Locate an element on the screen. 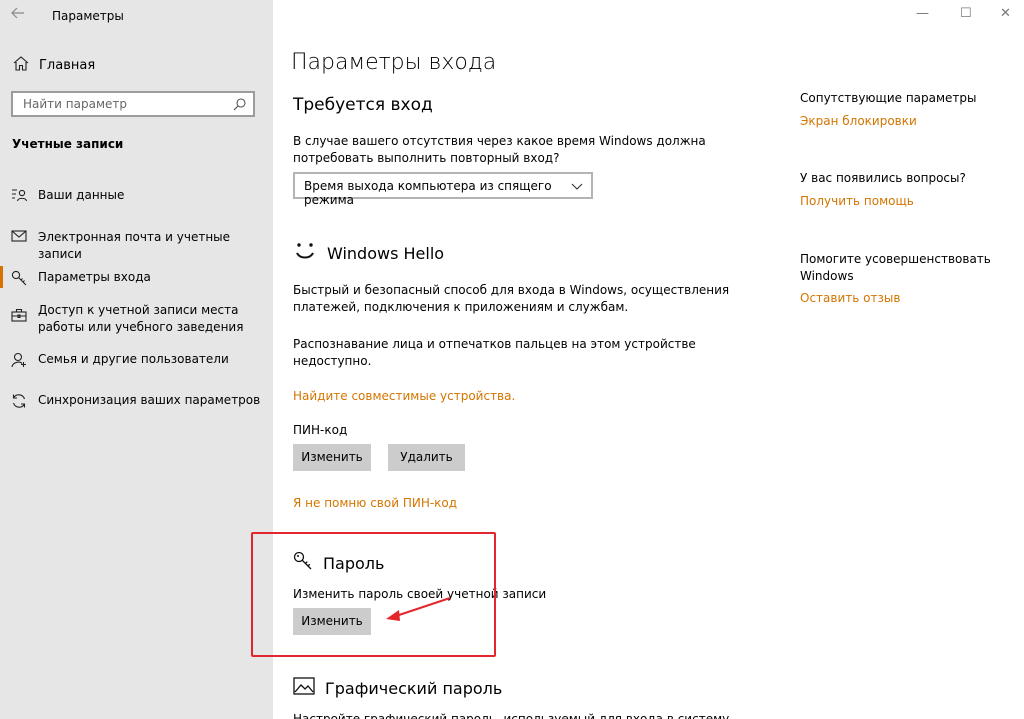 This screenshot has height=719, width=1024. picture-password-title: Графический пароль is located at coordinates (397, 688).